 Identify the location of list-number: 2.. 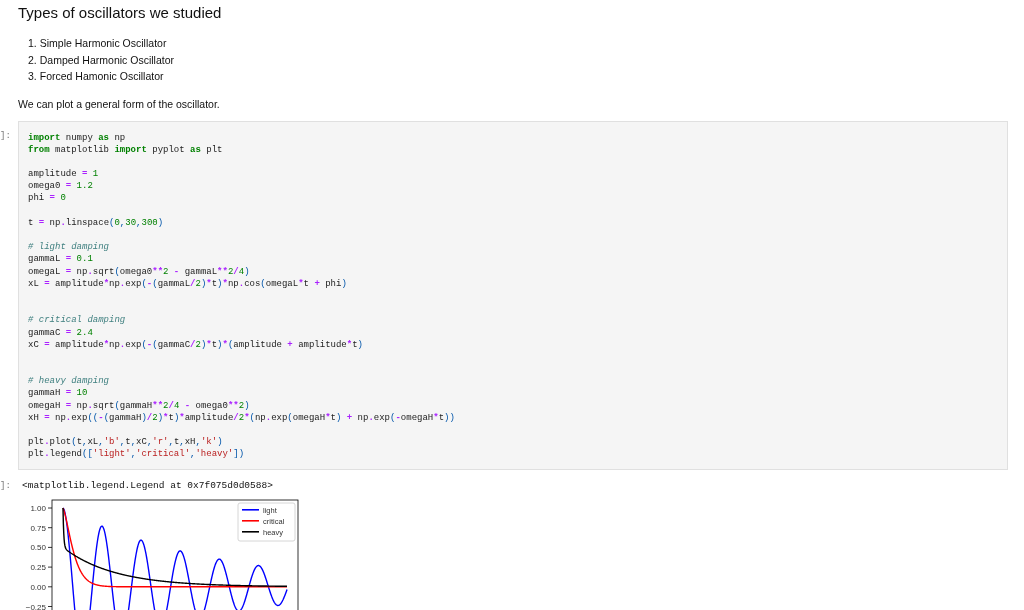
(32, 60).